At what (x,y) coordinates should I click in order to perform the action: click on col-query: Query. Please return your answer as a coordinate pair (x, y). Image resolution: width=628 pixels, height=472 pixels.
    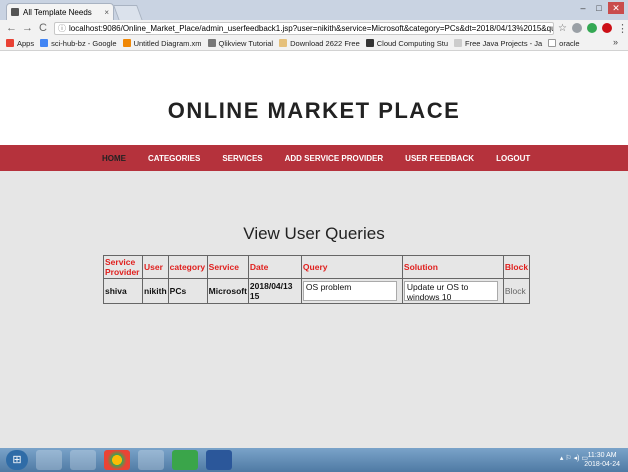
    Looking at the image, I should click on (351, 267).